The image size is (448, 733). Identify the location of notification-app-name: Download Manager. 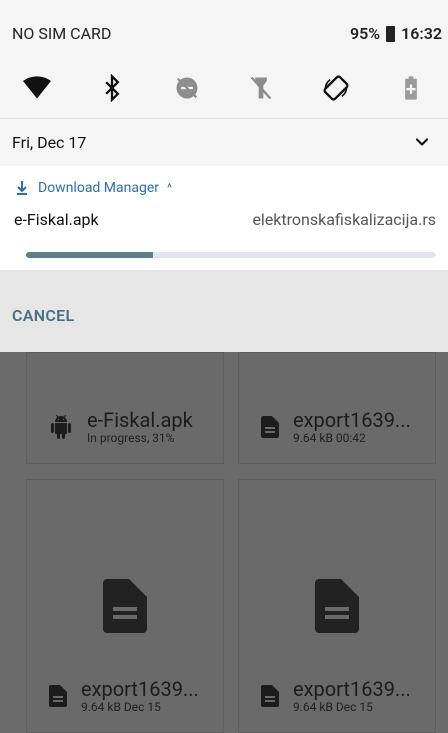
(99, 188).